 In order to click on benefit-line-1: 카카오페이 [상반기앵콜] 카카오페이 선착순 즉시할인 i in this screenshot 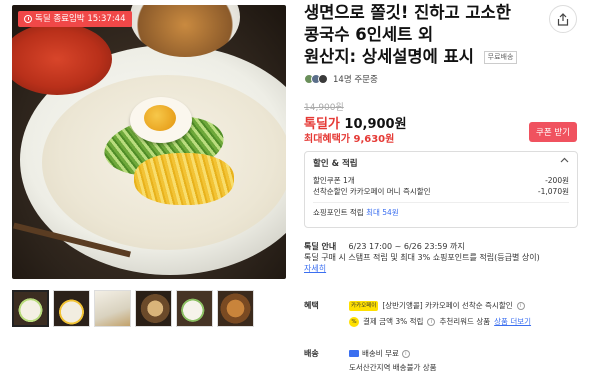, I will do `click(437, 305)`.